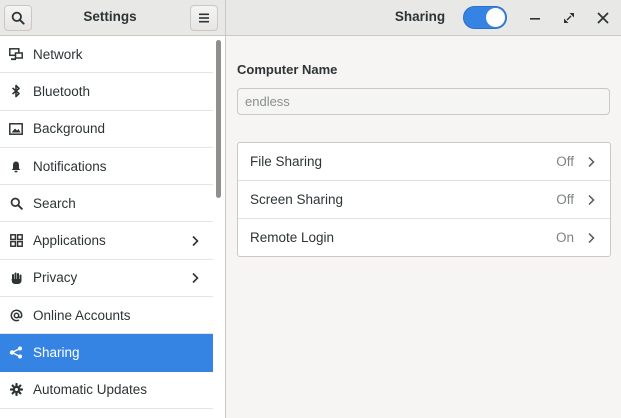 The image size is (621, 418). Describe the element at coordinates (16, 353) in the screenshot. I see `share-icon` at that location.